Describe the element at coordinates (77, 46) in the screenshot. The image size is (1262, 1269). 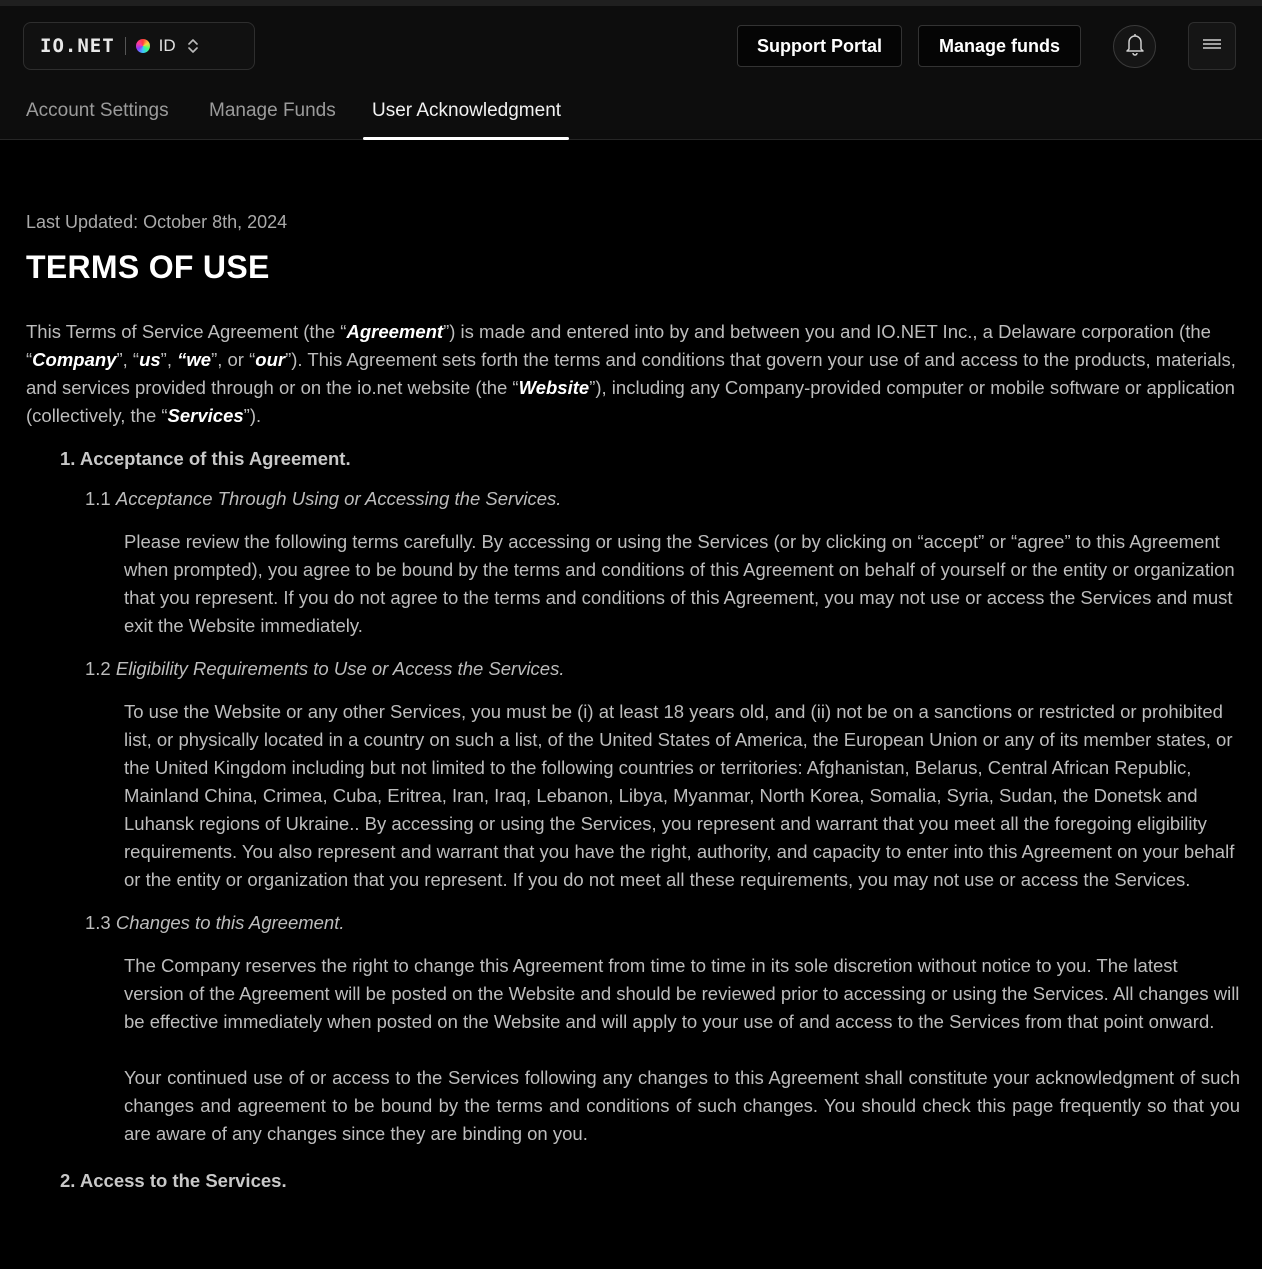
I see `io-net-logo: IO.NET` at that location.